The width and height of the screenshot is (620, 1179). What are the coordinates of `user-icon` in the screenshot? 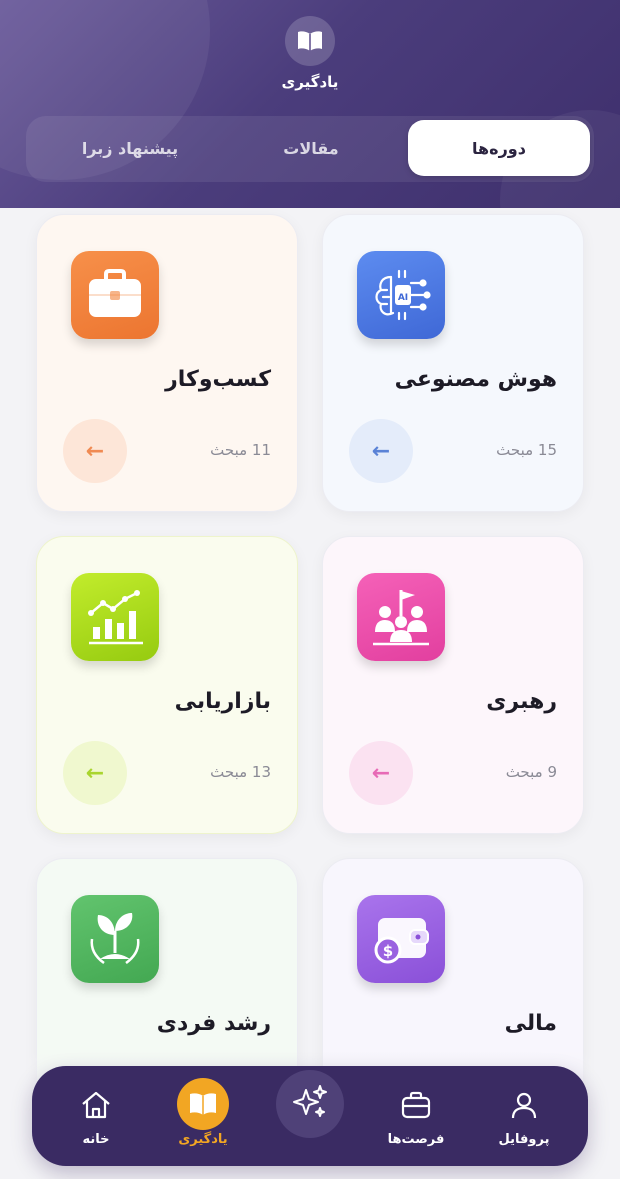 It's located at (524, 1105).